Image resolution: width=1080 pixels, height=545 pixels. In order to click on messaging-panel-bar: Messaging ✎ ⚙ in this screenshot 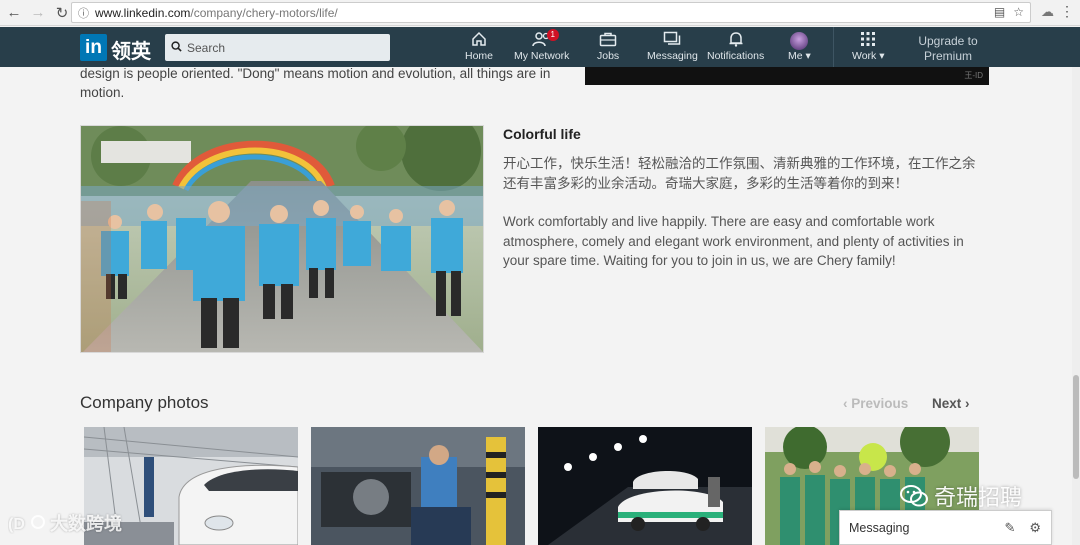, I will do `click(945, 527)`.